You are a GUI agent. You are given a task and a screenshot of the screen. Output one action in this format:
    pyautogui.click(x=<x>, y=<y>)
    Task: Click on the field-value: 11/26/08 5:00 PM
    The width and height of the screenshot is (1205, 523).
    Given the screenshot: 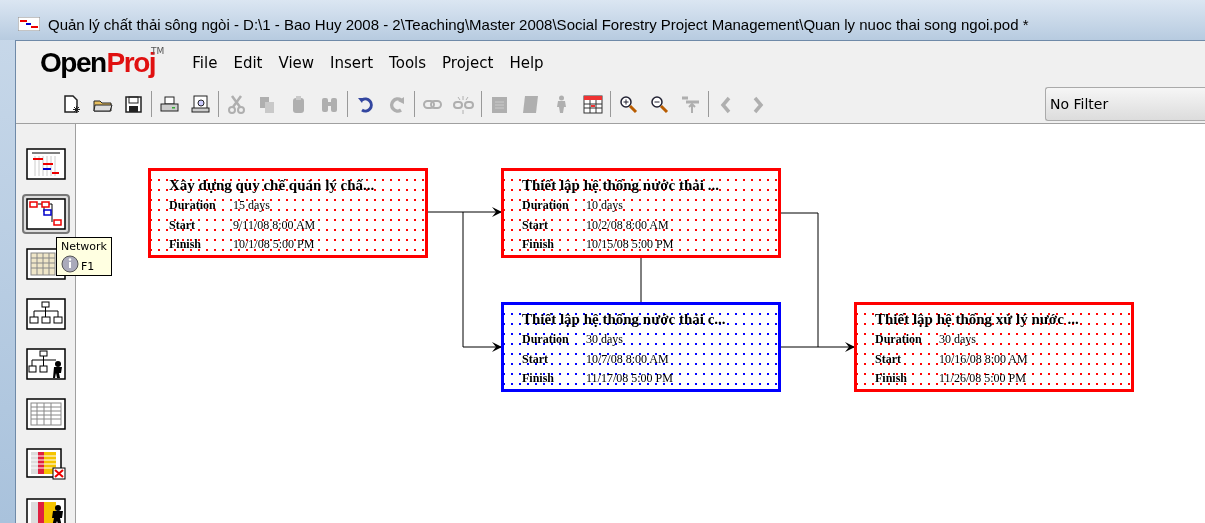 What is the action you would take?
    pyautogui.click(x=983, y=378)
    